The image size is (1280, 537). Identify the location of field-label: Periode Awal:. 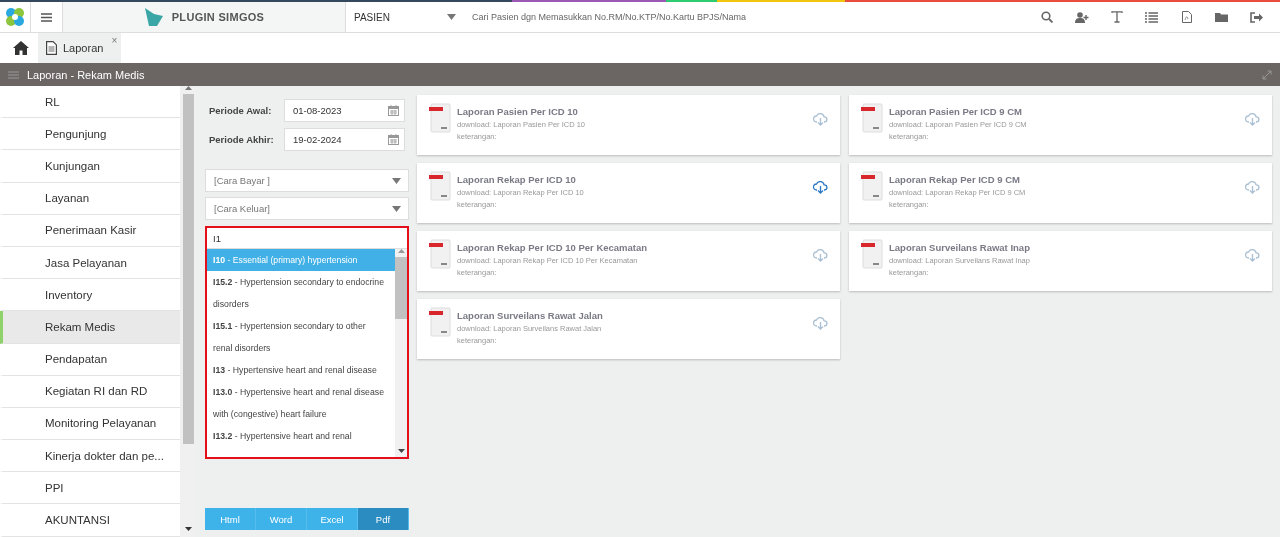
(241, 110).